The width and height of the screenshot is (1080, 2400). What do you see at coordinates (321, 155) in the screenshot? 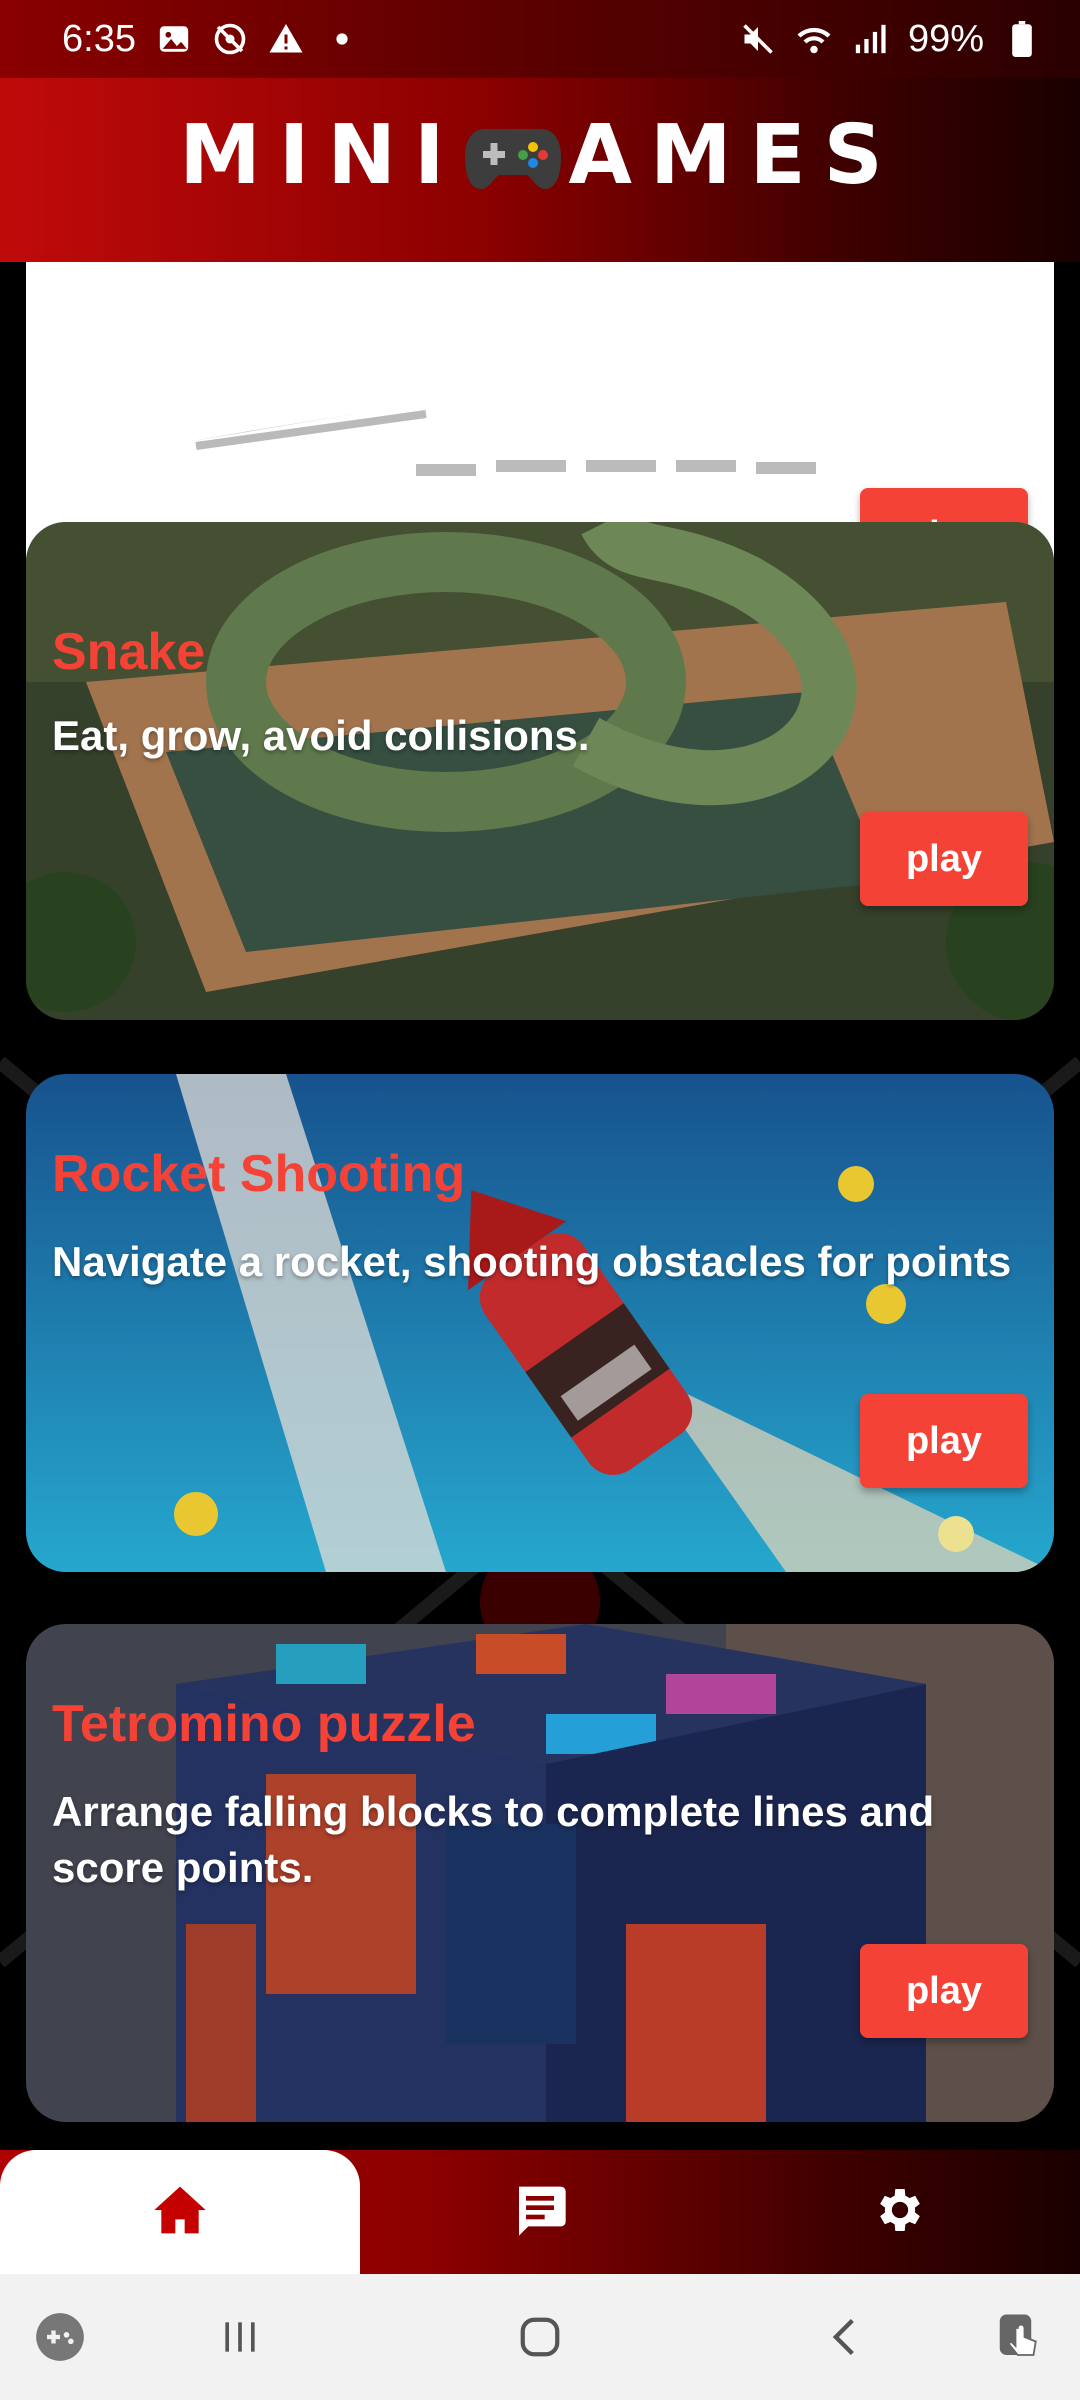
I see `app-title-part-1: MINI` at bounding box center [321, 155].